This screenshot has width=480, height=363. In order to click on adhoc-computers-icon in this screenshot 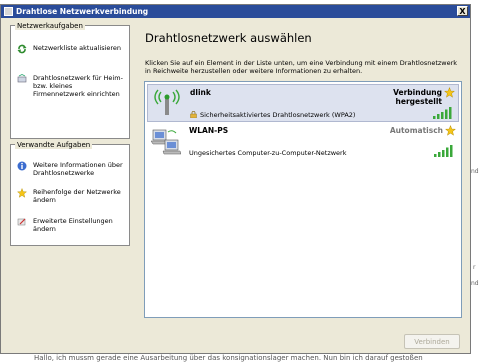, I will do `click(166, 142)`.